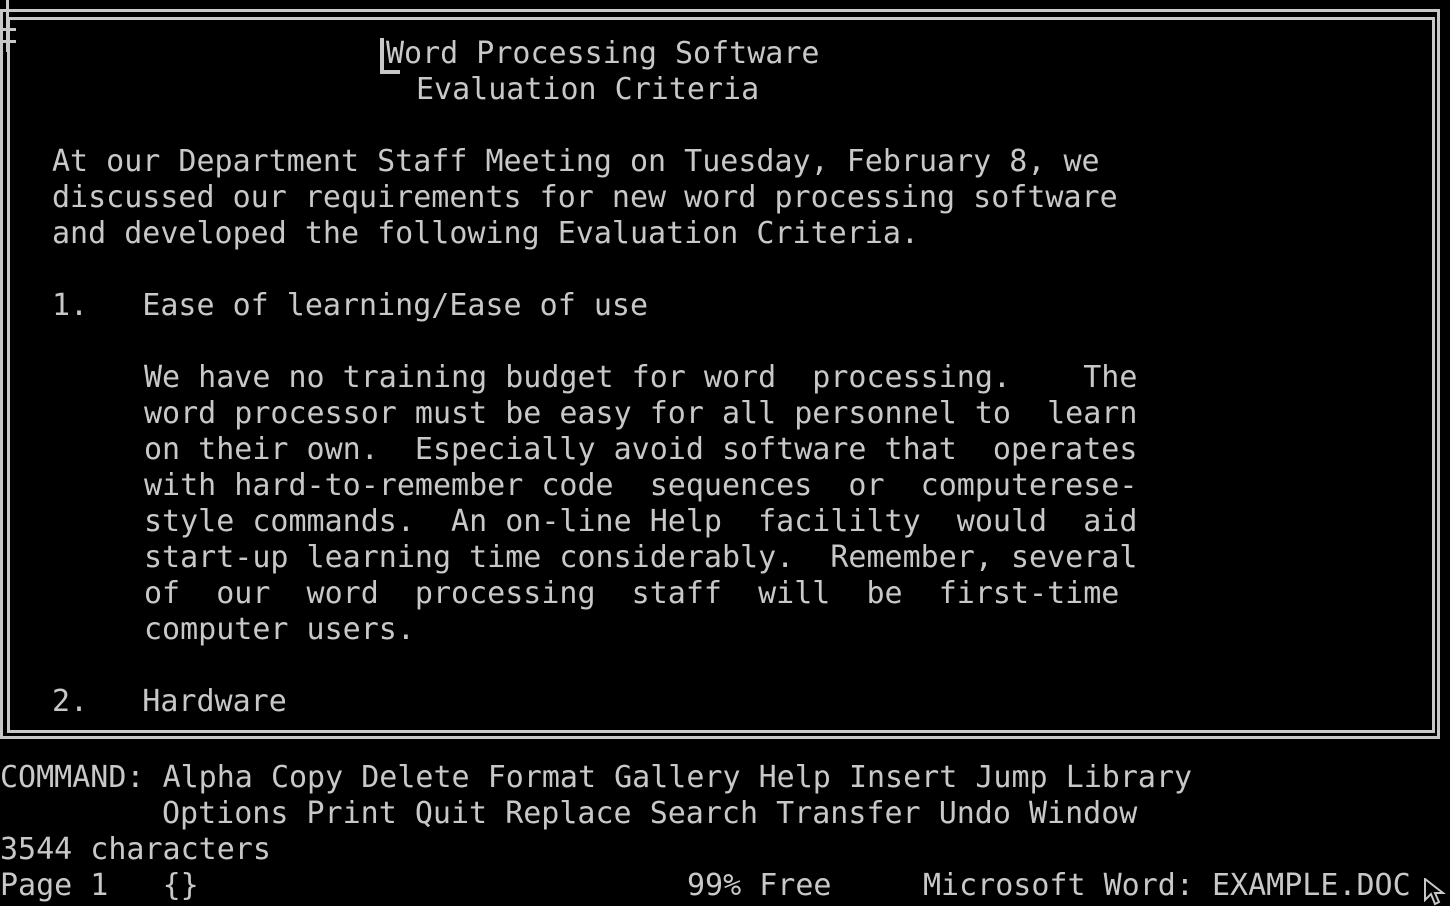 The height and width of the screenshot is (906, 1450). What do you see at coordinates (1167, 885) in the screenshot?
I see `app-document-name: Microsoft Word: EXAMPLE.DOC` at bounding box center [1167, 885].